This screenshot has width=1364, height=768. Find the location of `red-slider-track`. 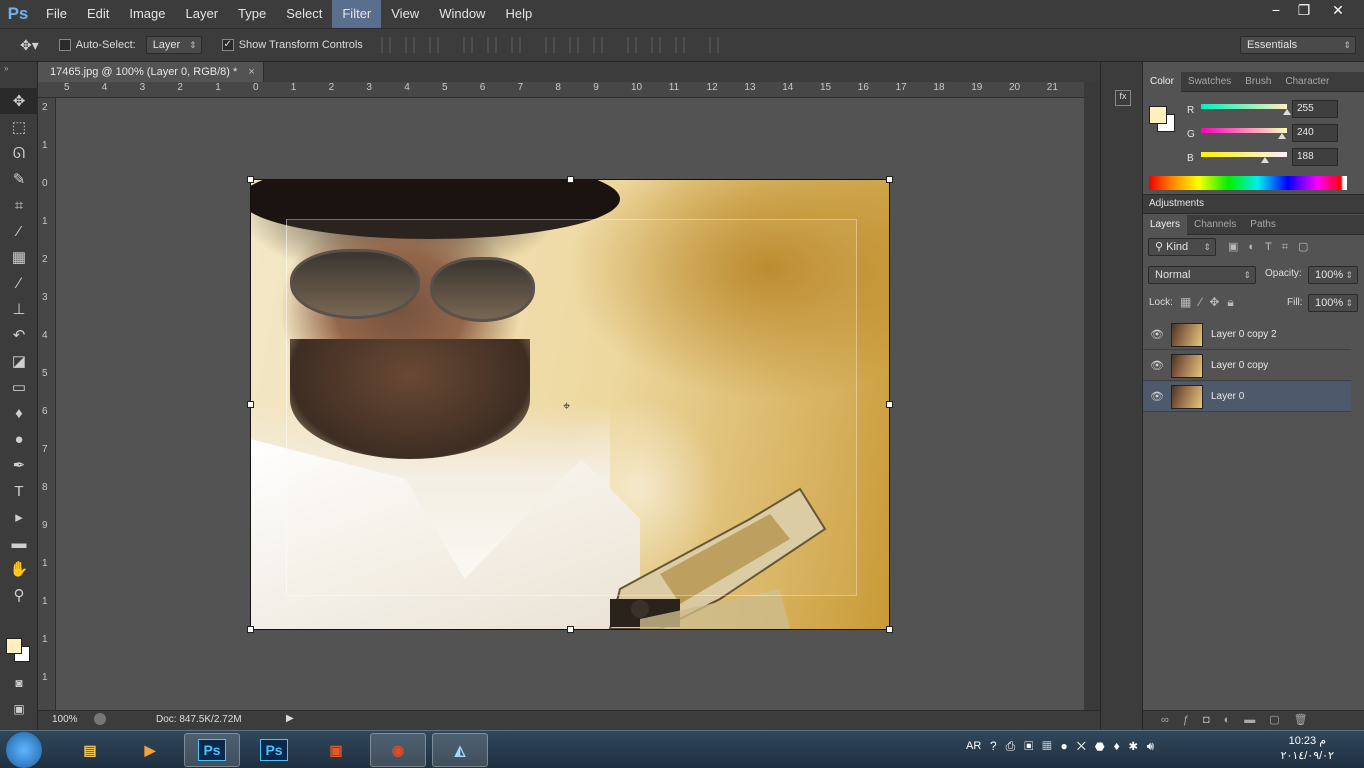

red-slider-track is located at coordinates (1246, 109).